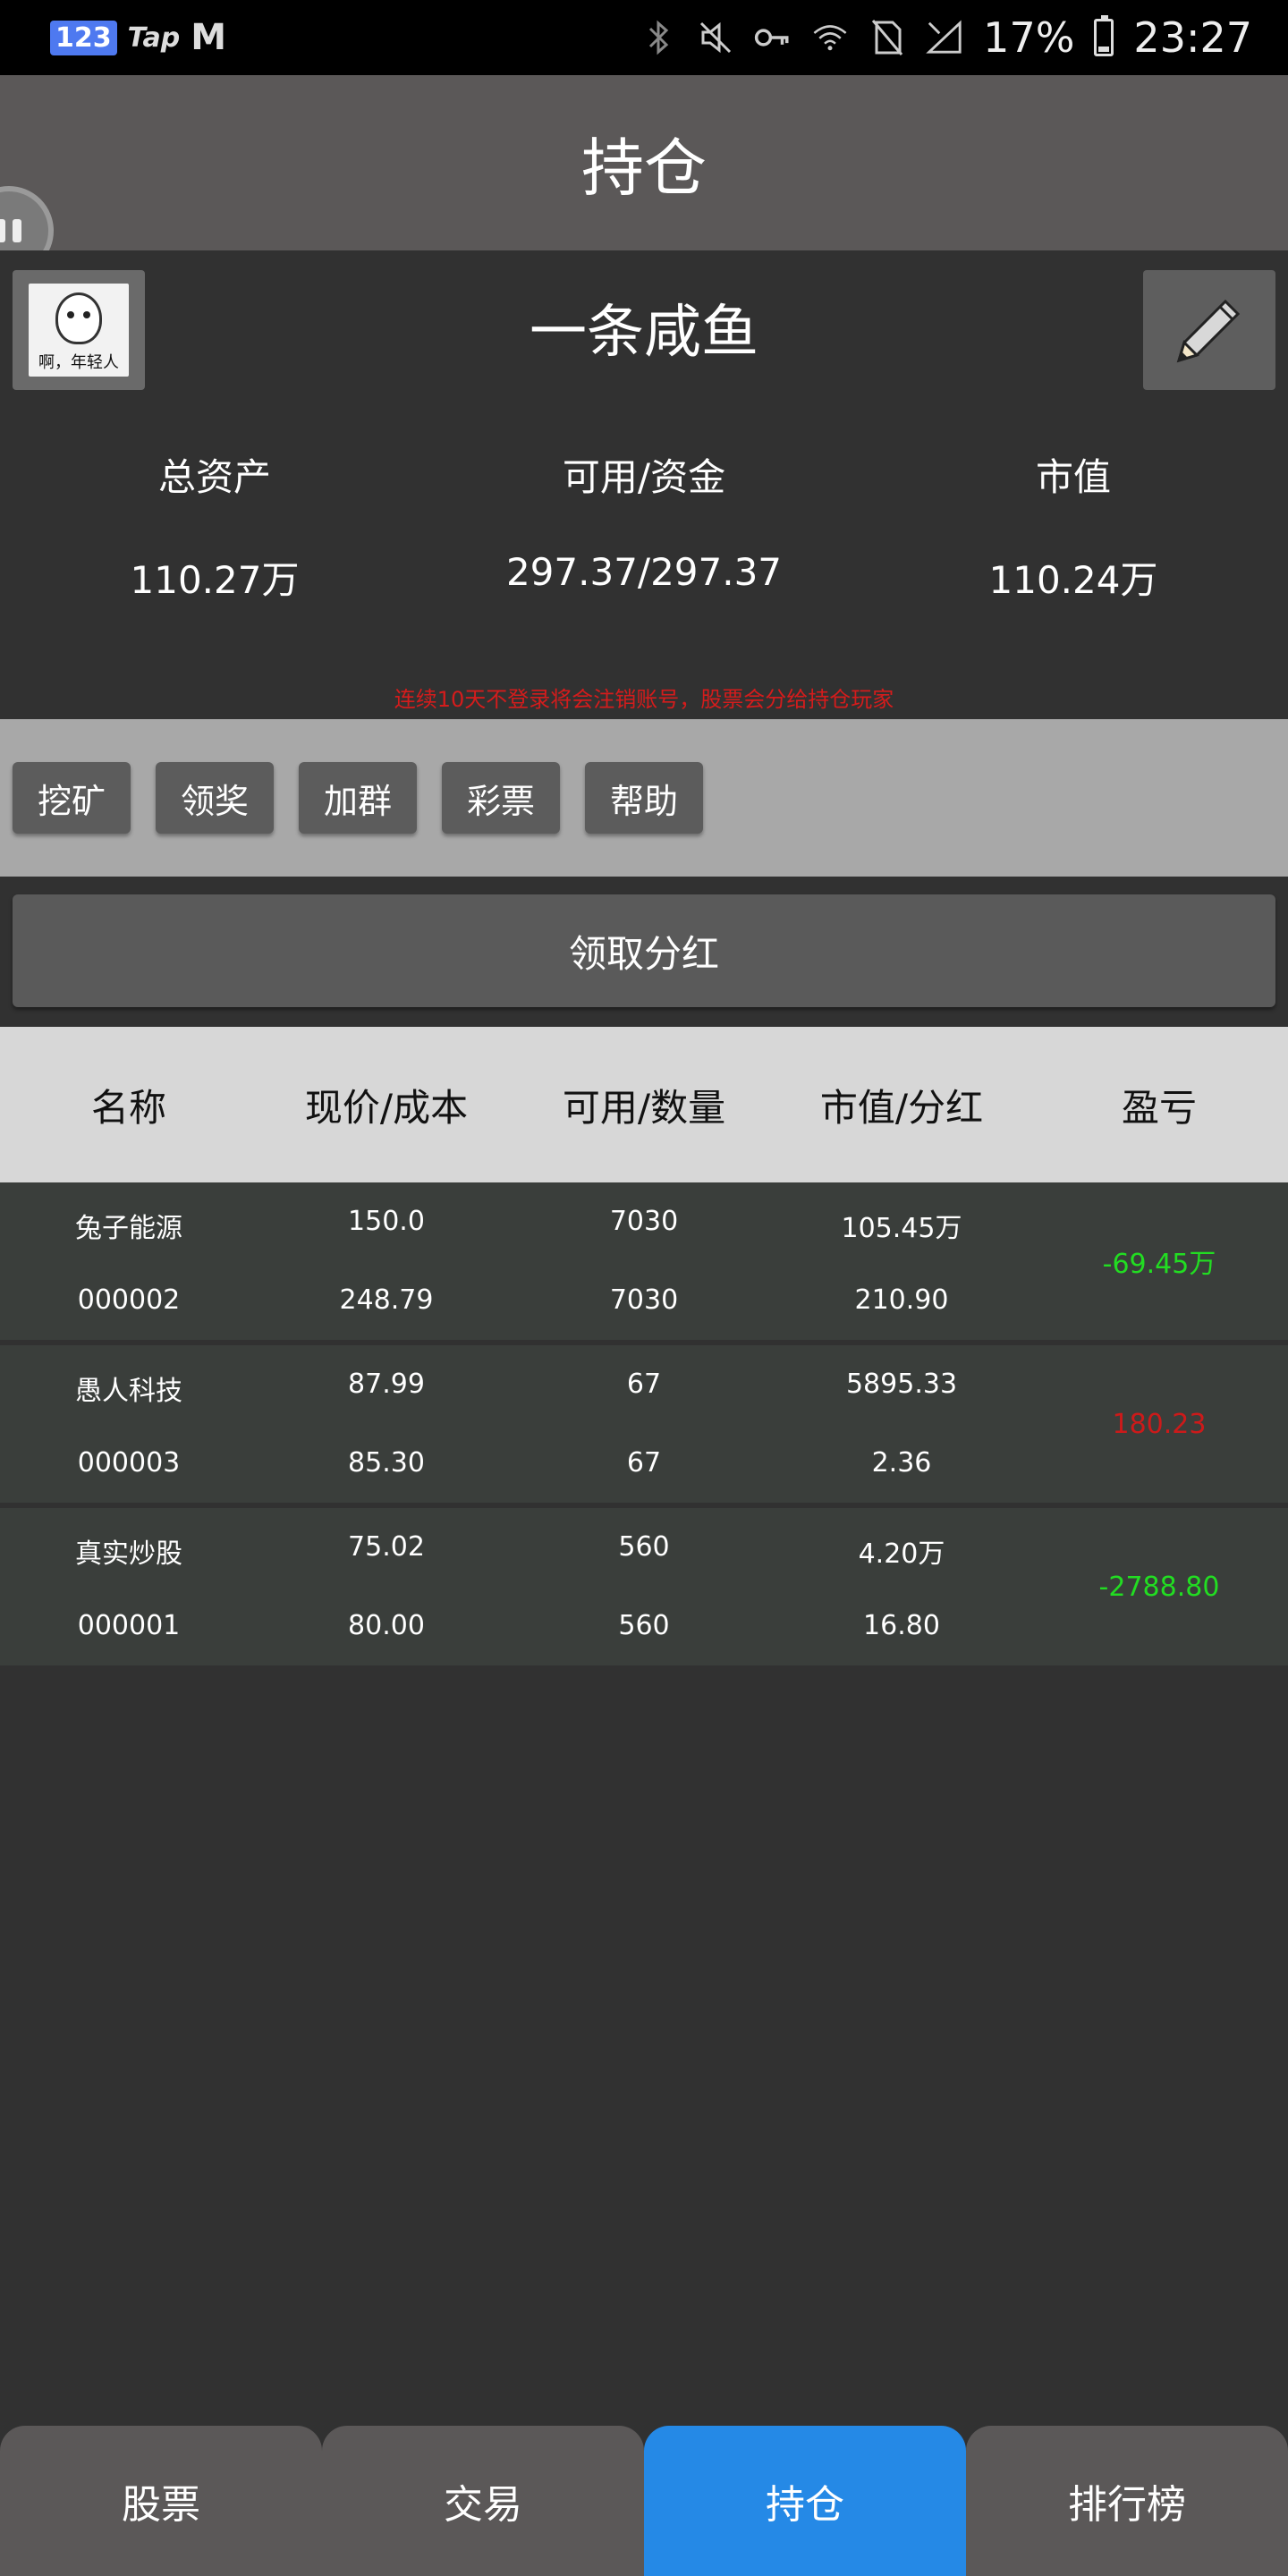 The image size is (1288, 2576). I want to click on battery-icon, so click(1104, 35).